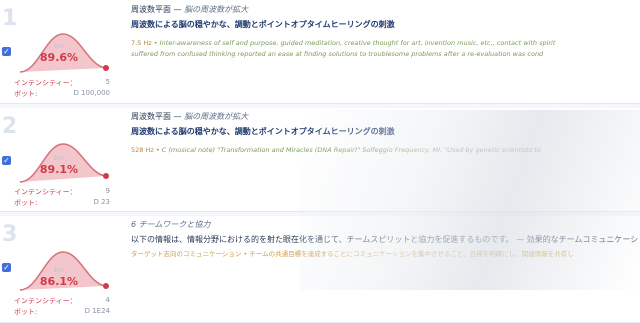  I want to click on match-percent: 89.1%, so click(59, 169).